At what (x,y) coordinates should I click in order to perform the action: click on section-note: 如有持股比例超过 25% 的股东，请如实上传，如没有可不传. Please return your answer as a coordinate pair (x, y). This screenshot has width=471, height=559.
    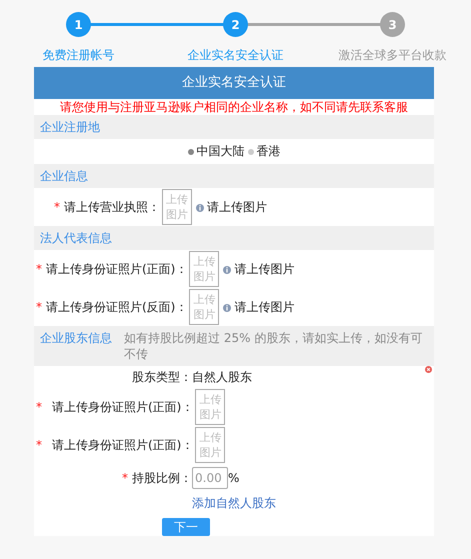
    Looking at the image, I should click on (274, 346).